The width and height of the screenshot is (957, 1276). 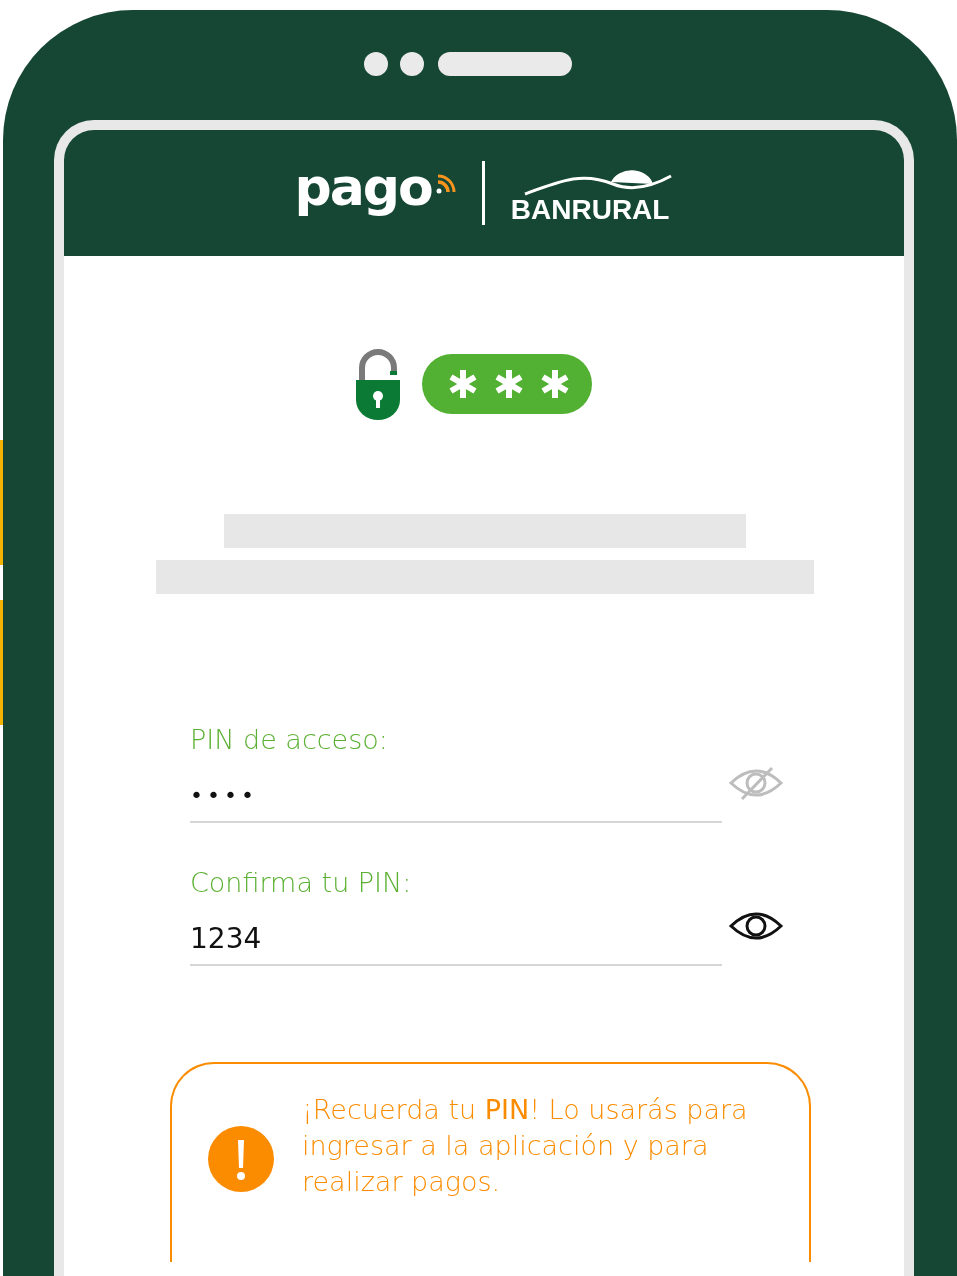 I want to click on bank-logo: BANRURAL, so click(x=590, y=210).